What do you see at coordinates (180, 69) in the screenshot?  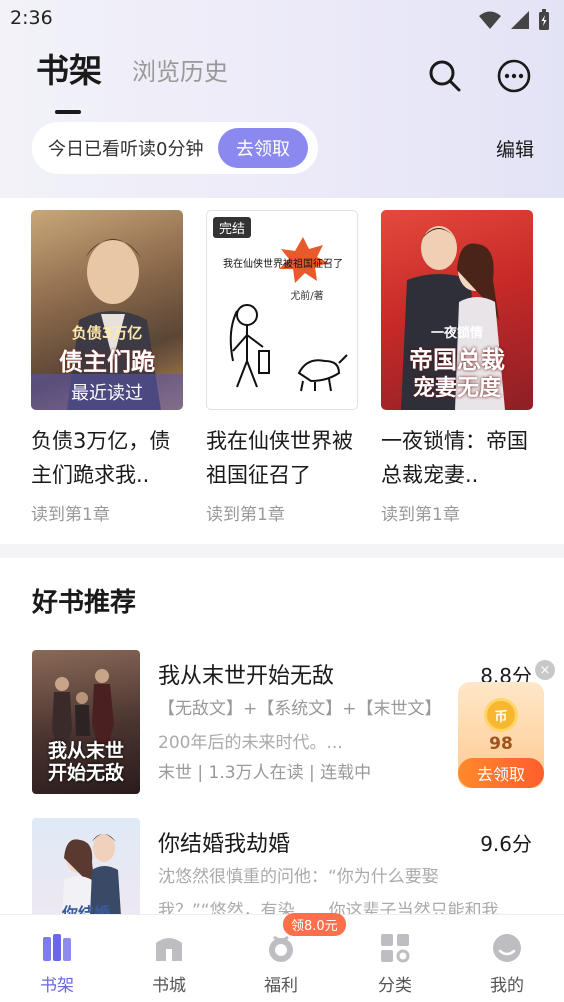 I see `tab-browse-history: 浏览历史` at bounding box center [180, 69].